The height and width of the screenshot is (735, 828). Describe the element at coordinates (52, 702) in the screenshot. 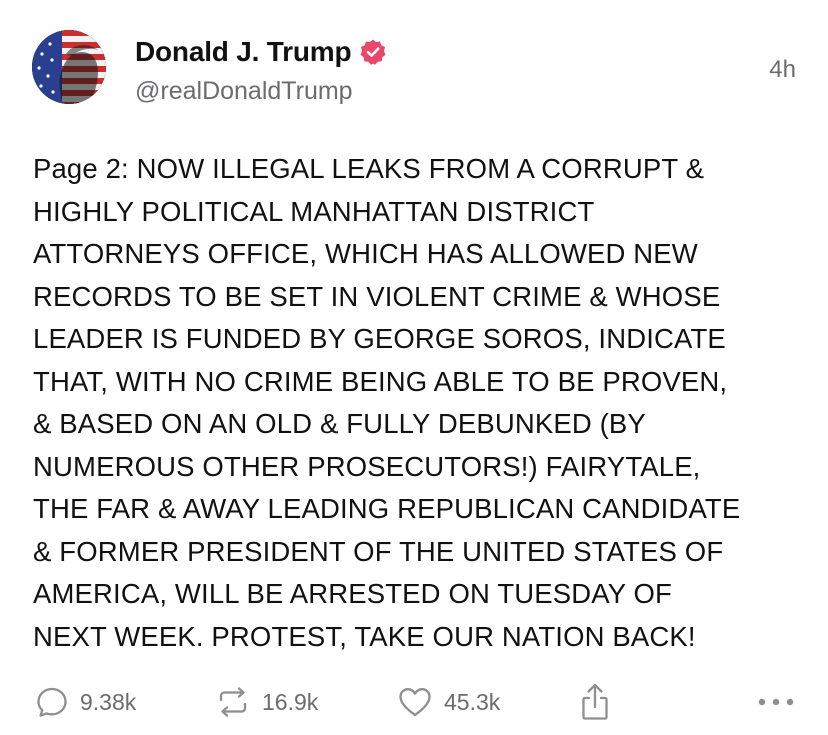

I see `reply-bubble-icon` at that location.